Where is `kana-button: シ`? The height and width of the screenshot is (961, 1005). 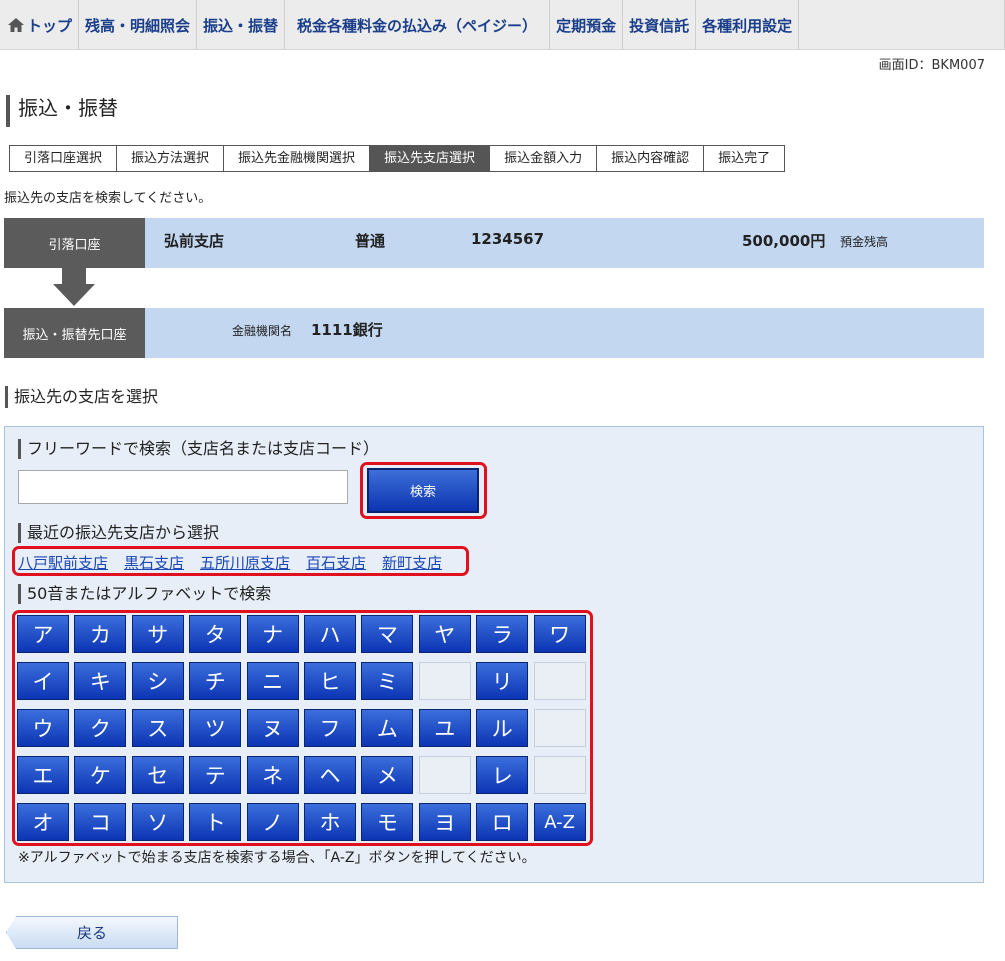 kana-button: シ is located at coordinates (157, 681).